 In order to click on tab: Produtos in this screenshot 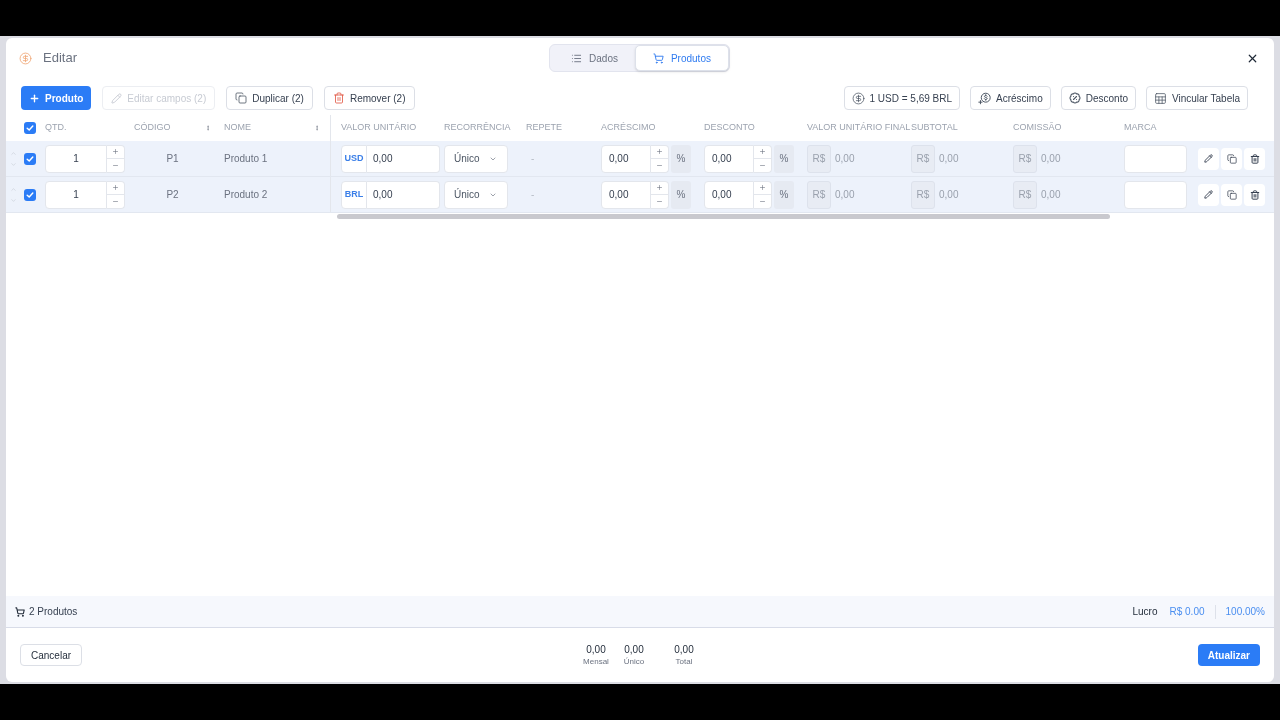, I will do `click(681, 58)`.